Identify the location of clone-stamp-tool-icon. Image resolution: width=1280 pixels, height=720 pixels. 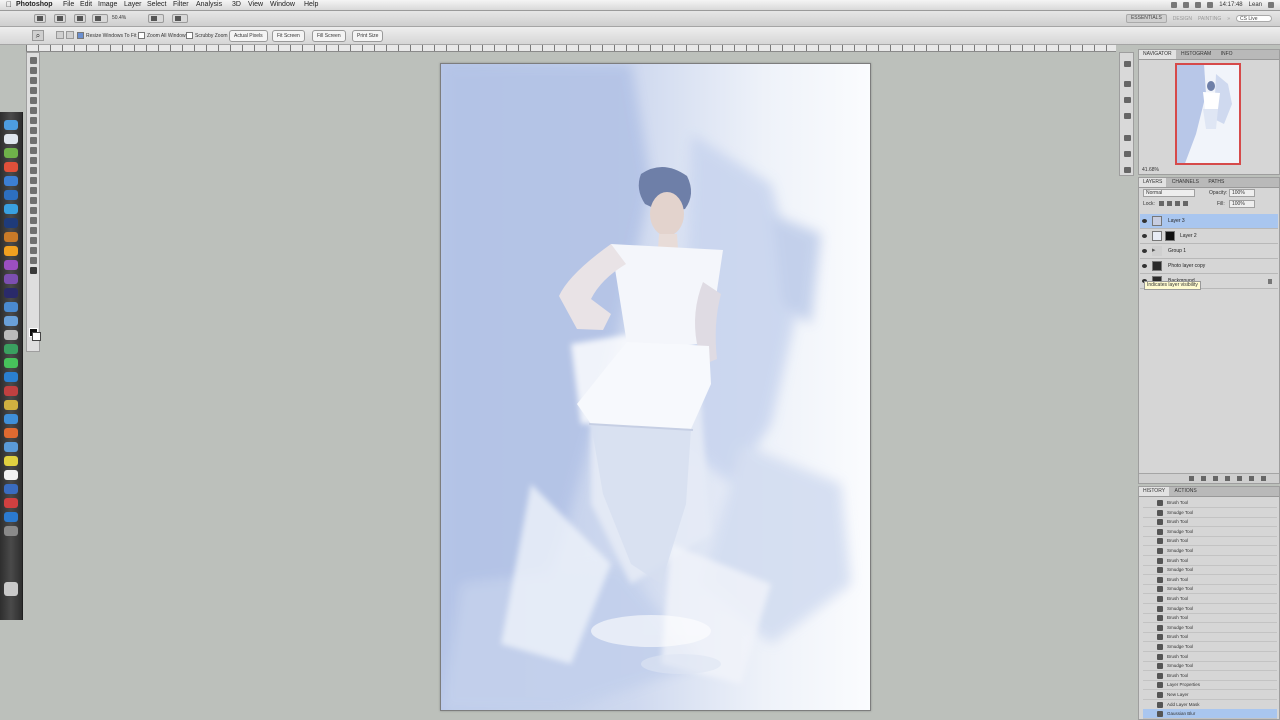
(33, 140).